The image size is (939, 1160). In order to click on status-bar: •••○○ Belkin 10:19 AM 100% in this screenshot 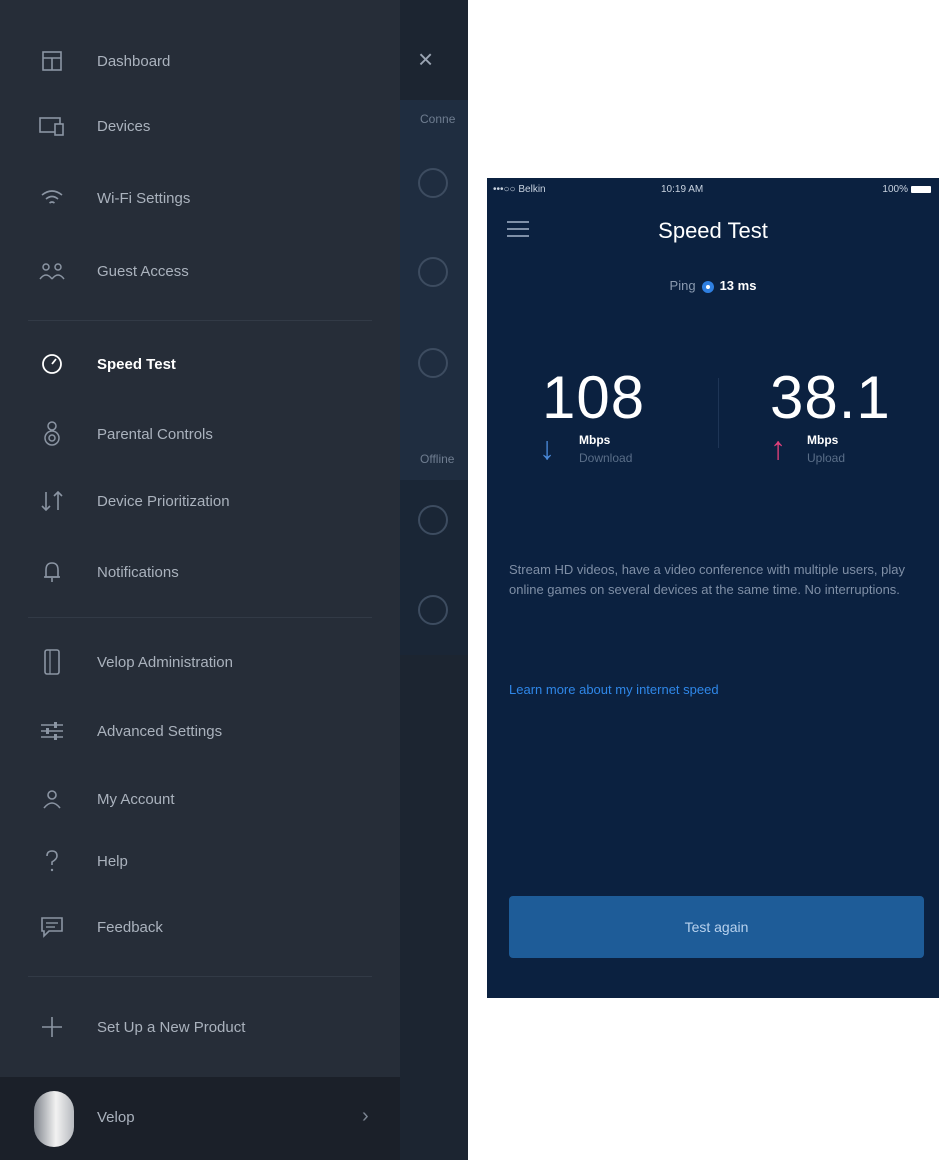, I will do `click(713, 191)`.